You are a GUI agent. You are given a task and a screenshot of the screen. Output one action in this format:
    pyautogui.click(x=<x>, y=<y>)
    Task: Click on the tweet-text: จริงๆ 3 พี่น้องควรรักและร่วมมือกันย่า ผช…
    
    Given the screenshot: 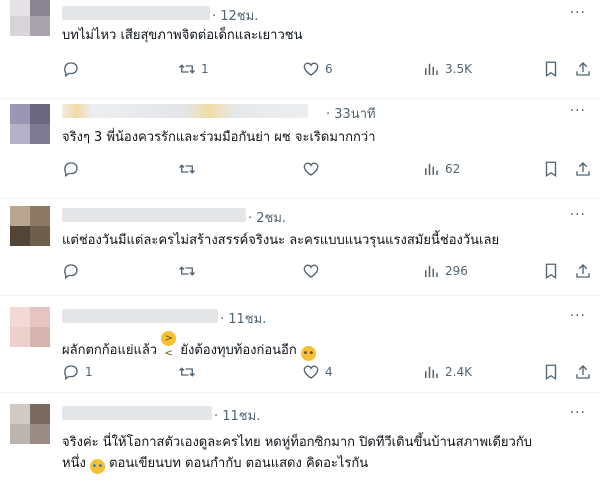 What is the action you would take?
    pyautogui.click(x=219, y=137)
    